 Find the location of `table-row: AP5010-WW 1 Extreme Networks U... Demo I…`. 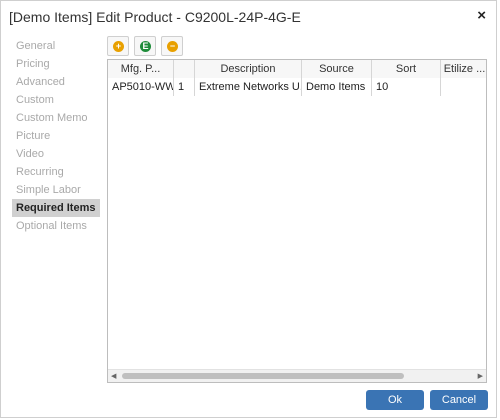

table-row: AP5010-WW 1 Extreme Networks U... Demo I… is located at coordinates (297, 87).